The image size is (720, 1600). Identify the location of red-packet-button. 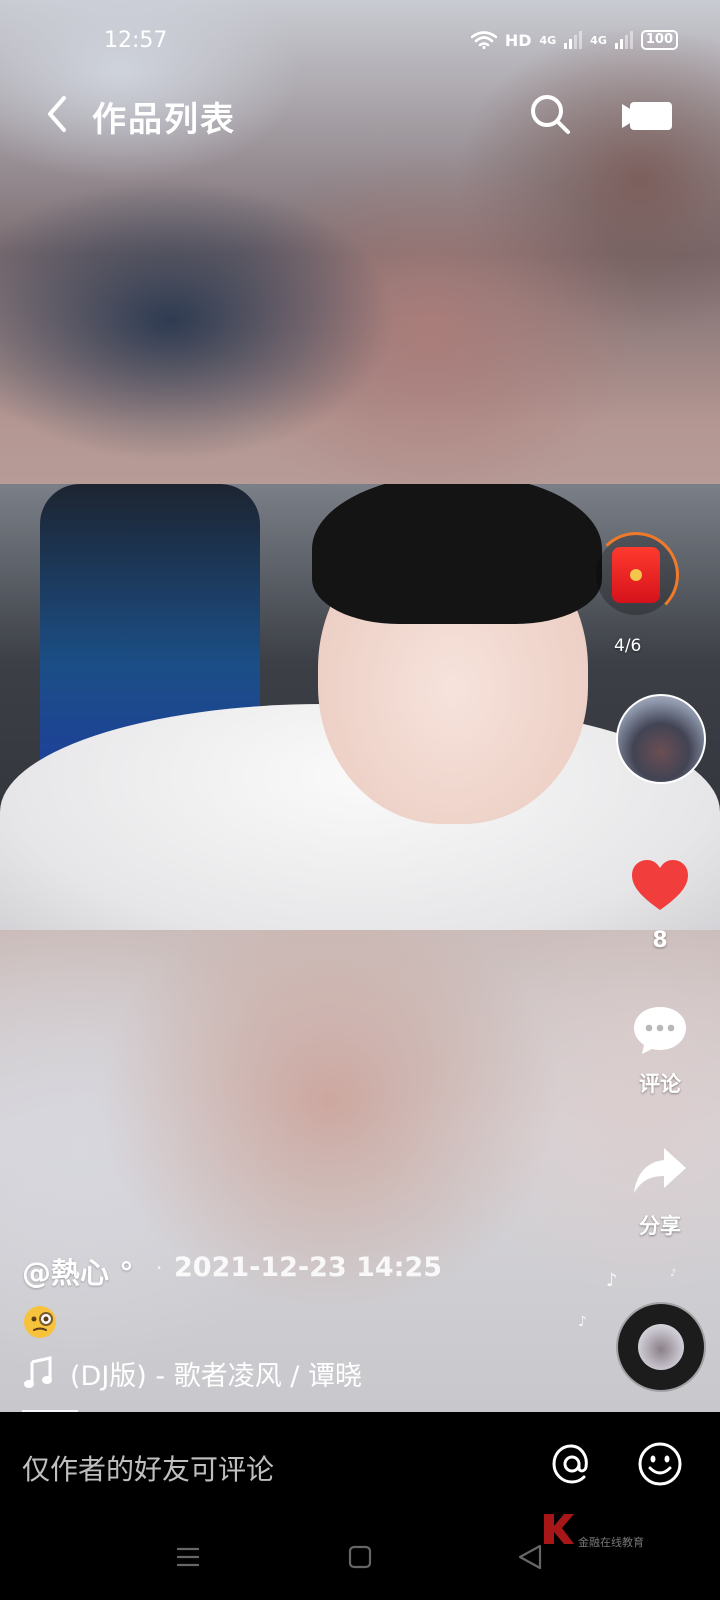
(636, 575).